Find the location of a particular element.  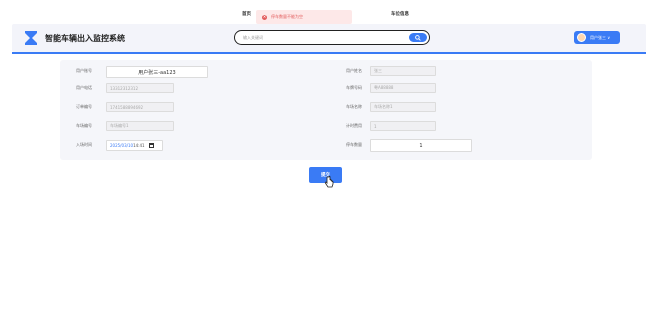

park-count-field: 1 is located at coordinates (421, 145).